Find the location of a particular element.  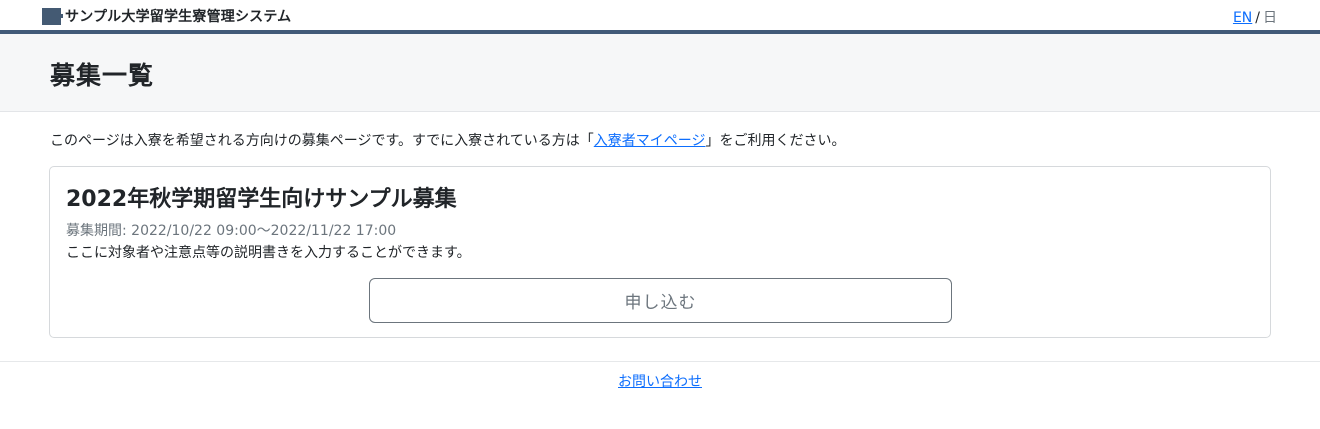

brand: サンプル大学留学生寮管理システム is located at coordinates (166, 16).